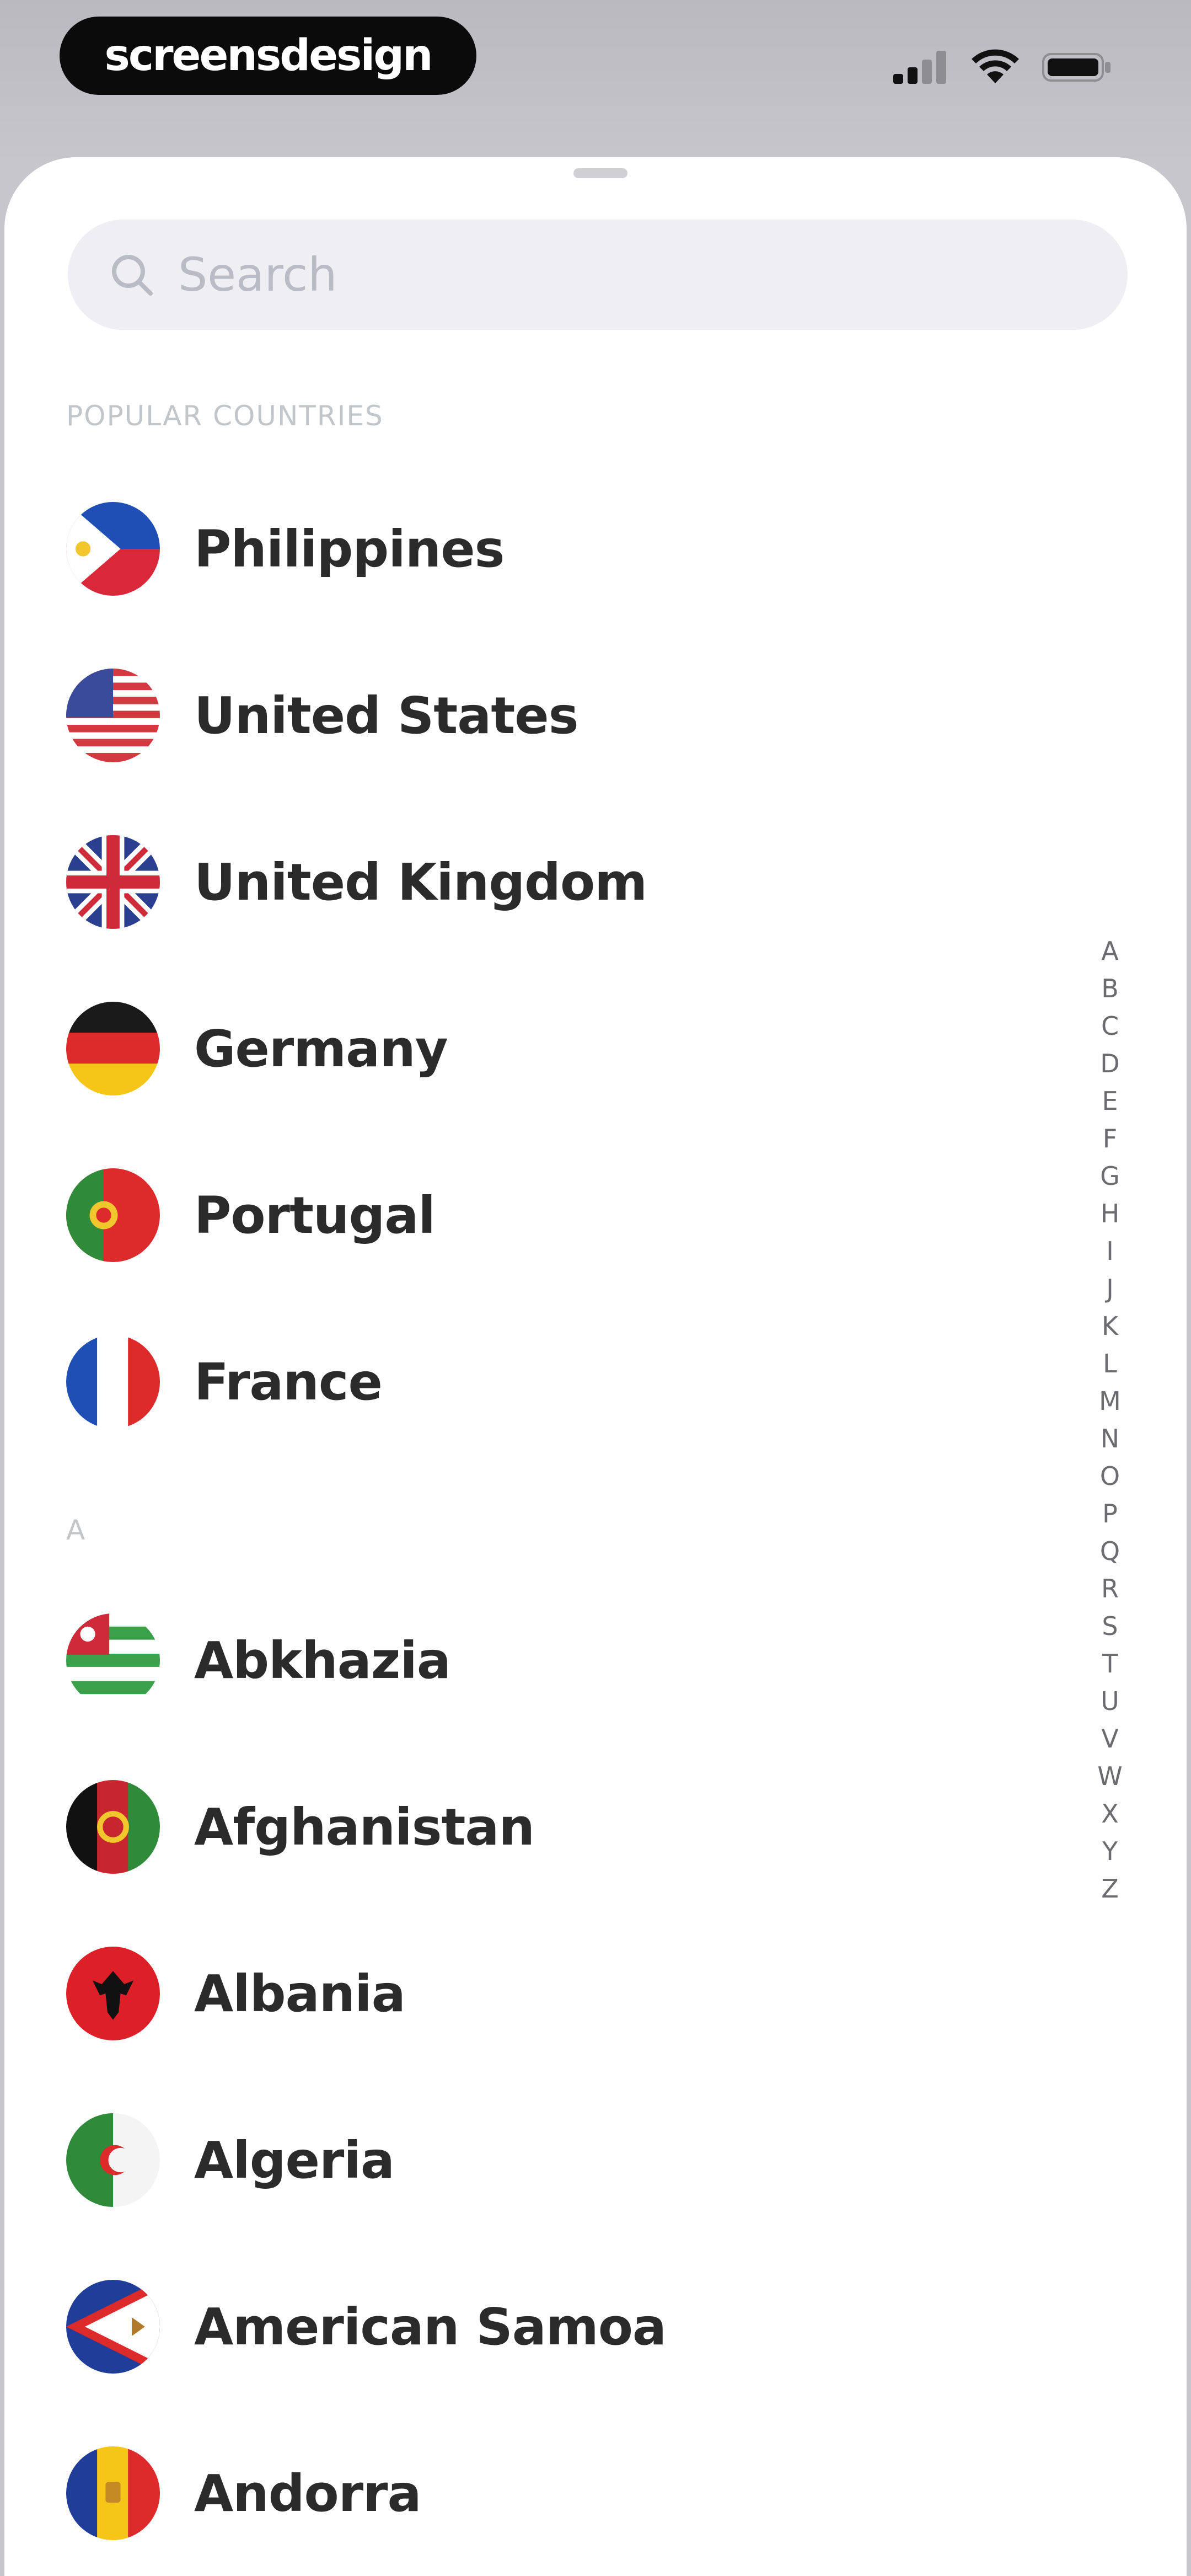 The width and height of the screenshot is (1191, 2576). What do you see at coordinates (76, 1530) in the screenshot?
I see `section-header-a: A` at bounding box center [76, 1530].